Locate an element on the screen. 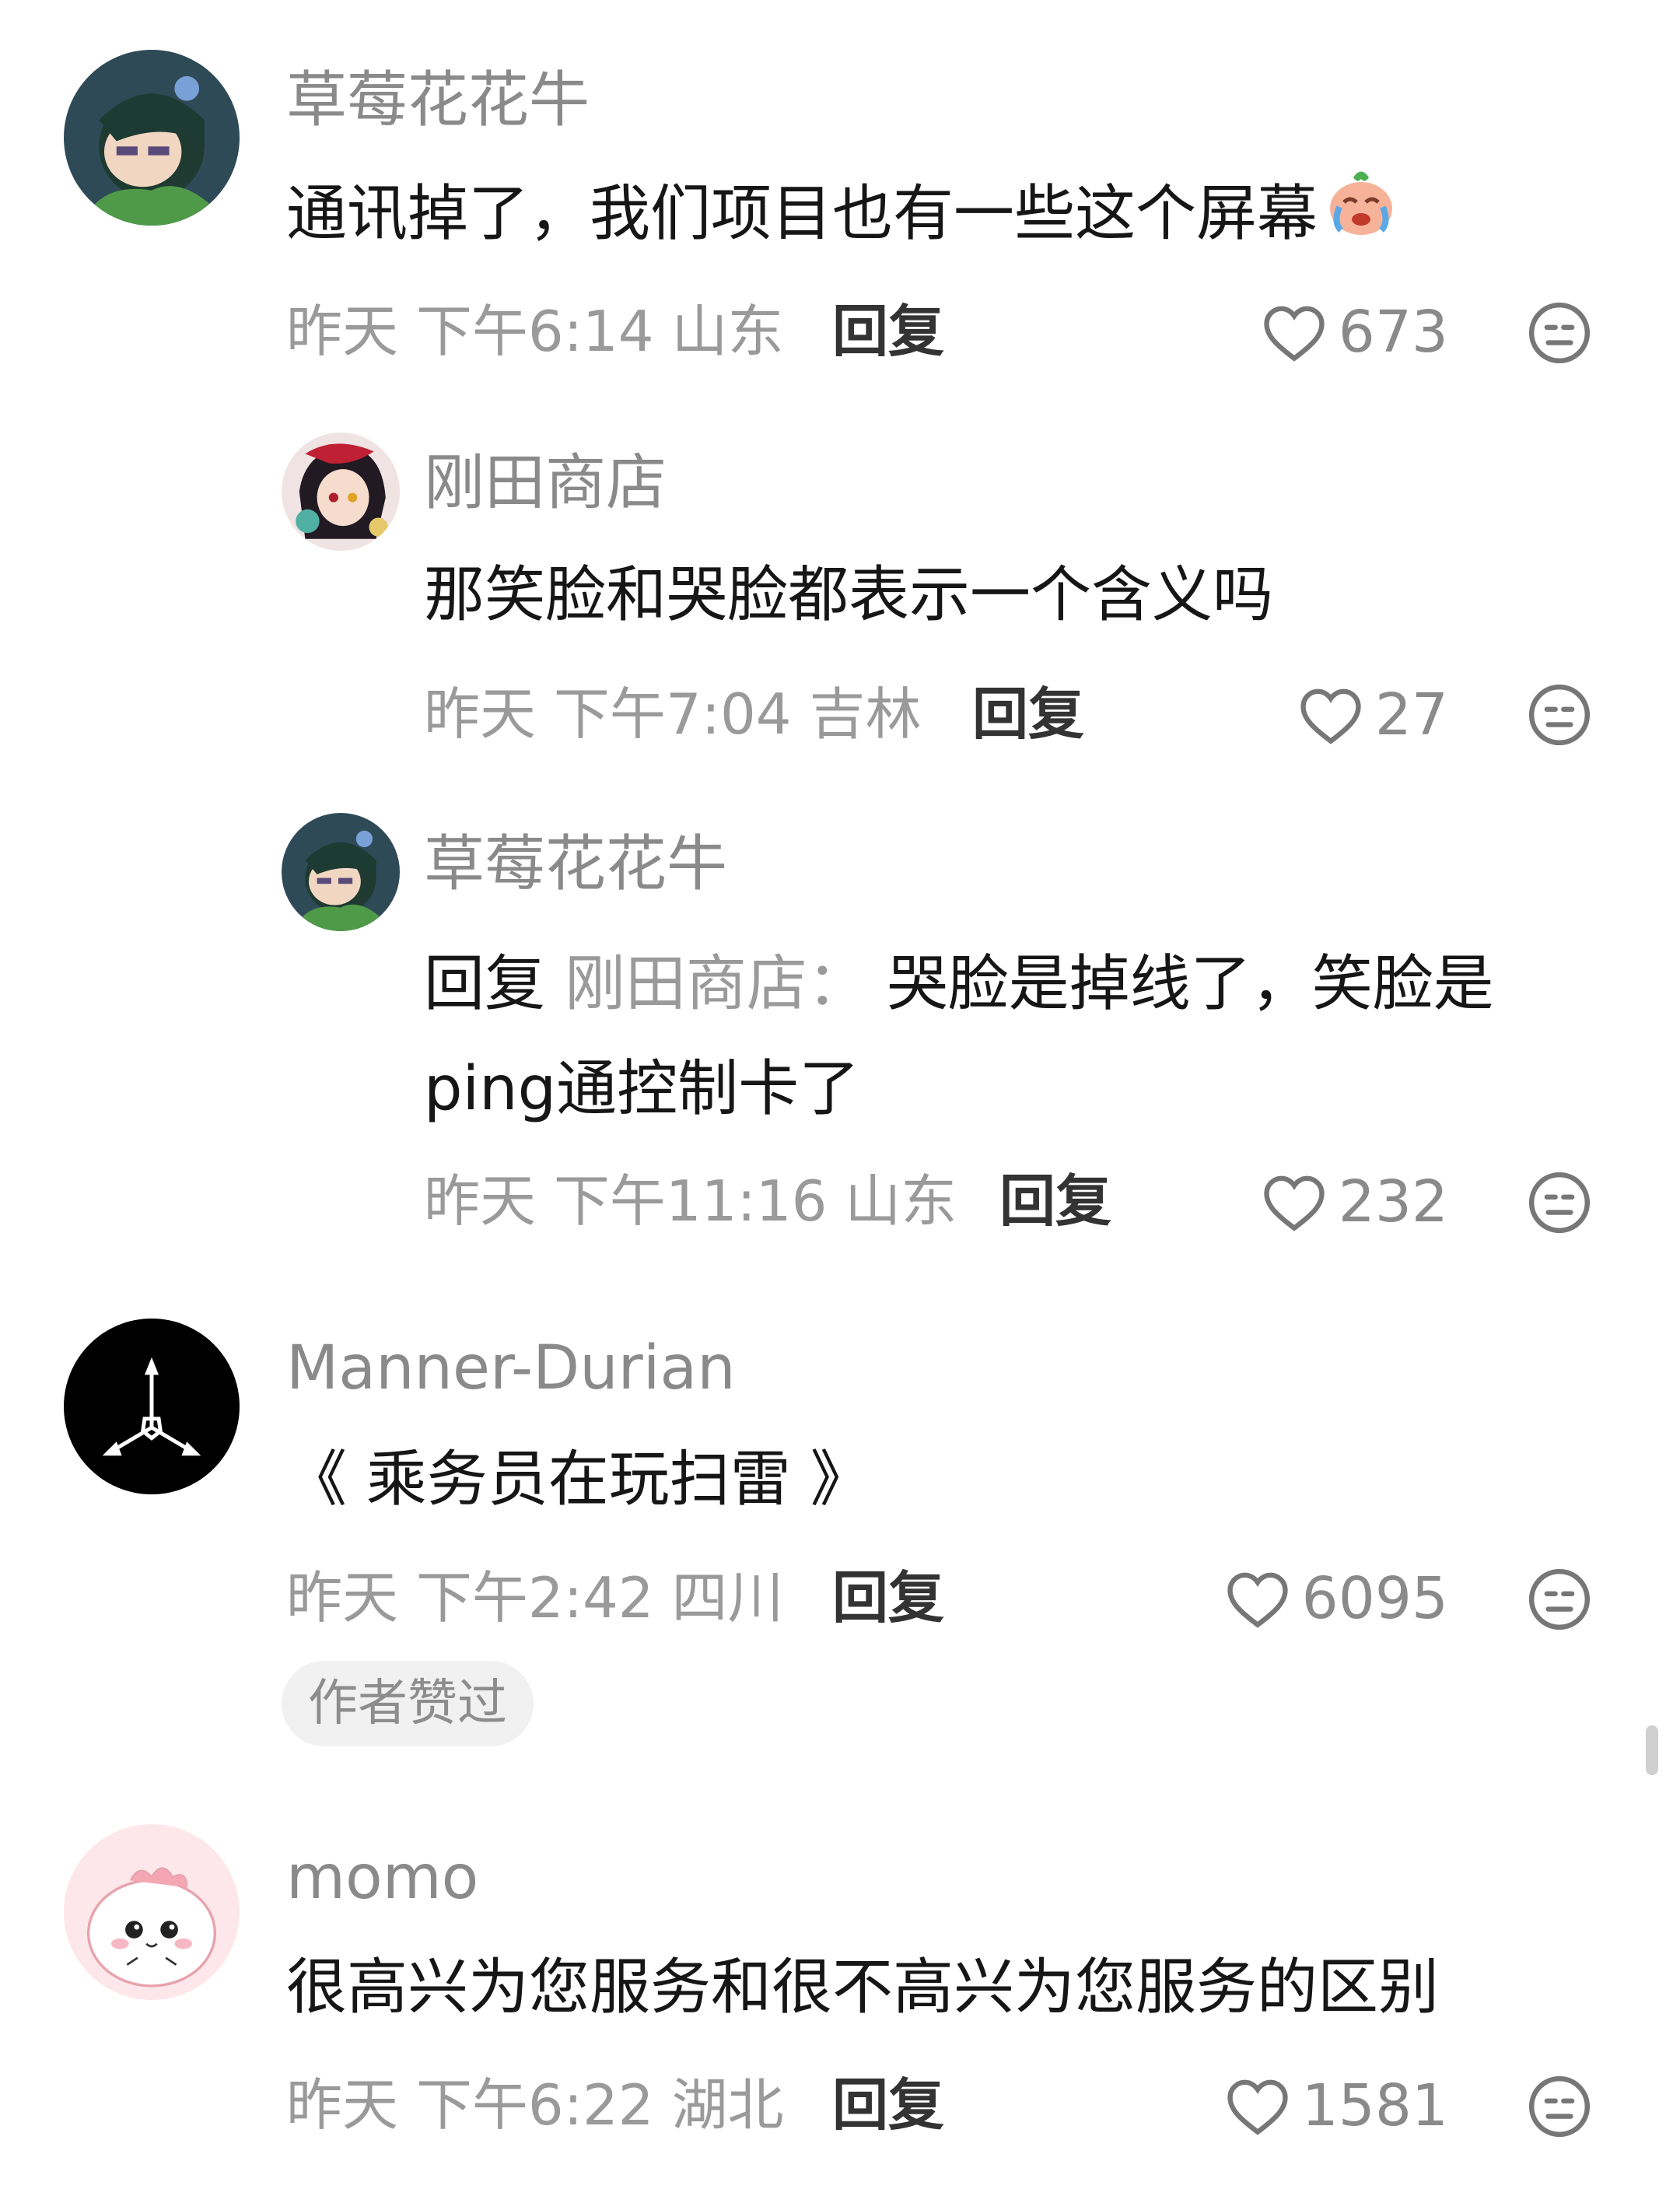 The height and width of the screenshot is (2189, 1680). comment-text: 《 乘务员在玩扫雷 》 is located at coordinates (578, 1480).